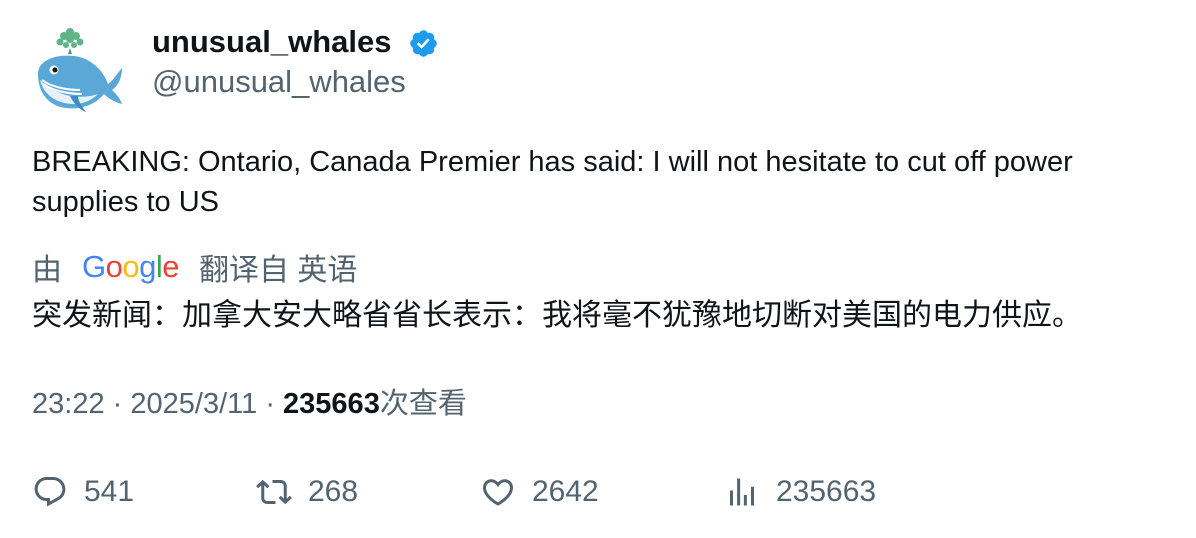 This screenshot has height=538, width=1196. I want to click on reply-count: 541, so click(109, 491).